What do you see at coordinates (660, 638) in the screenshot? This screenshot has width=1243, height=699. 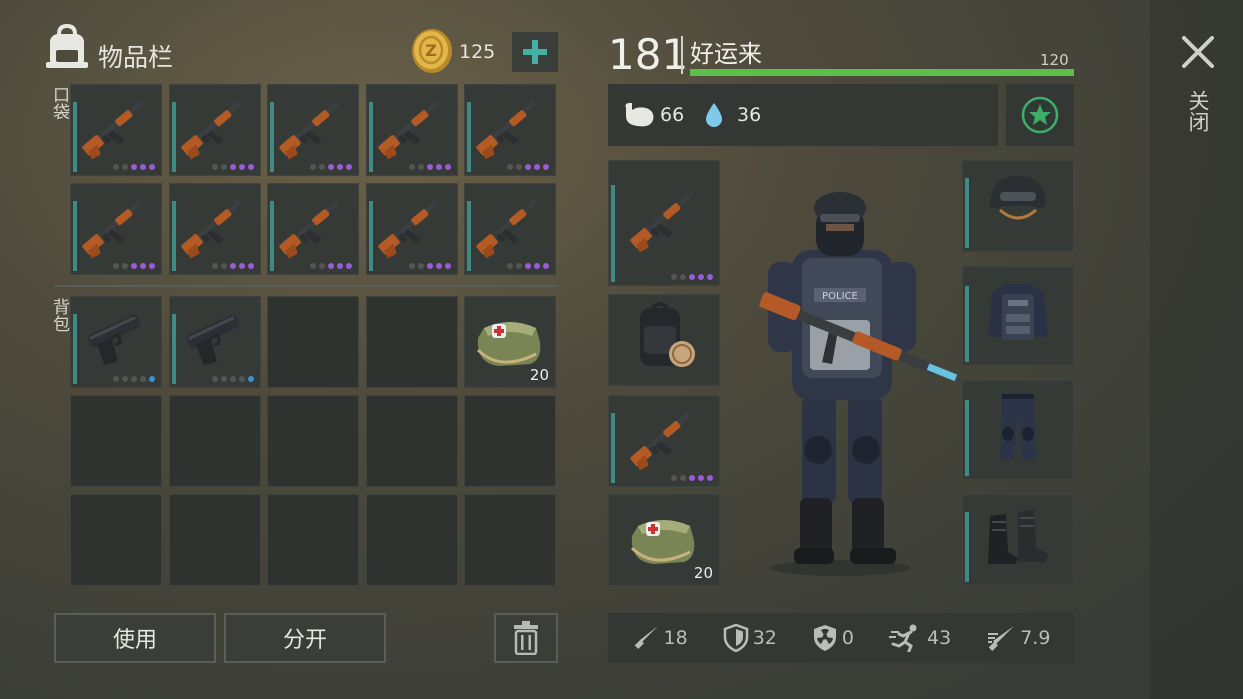 I see `attack-stat: 18` at bounding box center [660, 638].